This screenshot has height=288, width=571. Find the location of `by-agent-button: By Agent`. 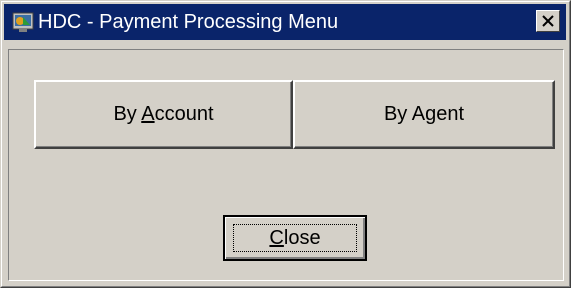

by-agent-button: By Agent is located at coordinates (424, 114).